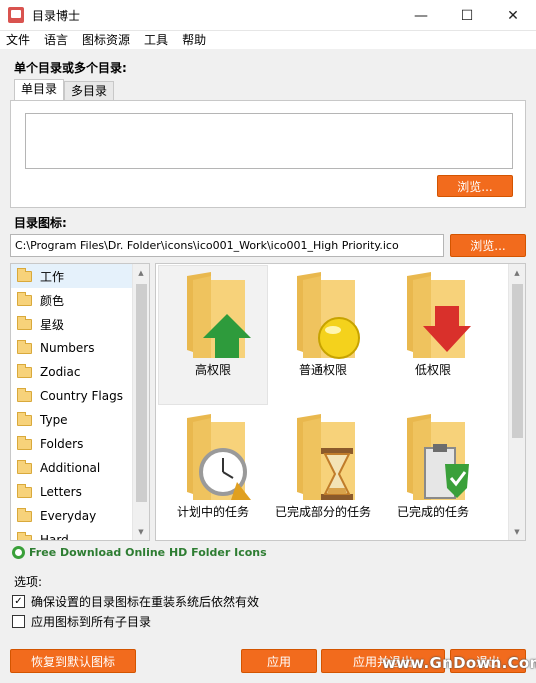 The width and height of the screenshot is (536, 683). I want to click on icon-caption: 高权限, so click(212, 370).